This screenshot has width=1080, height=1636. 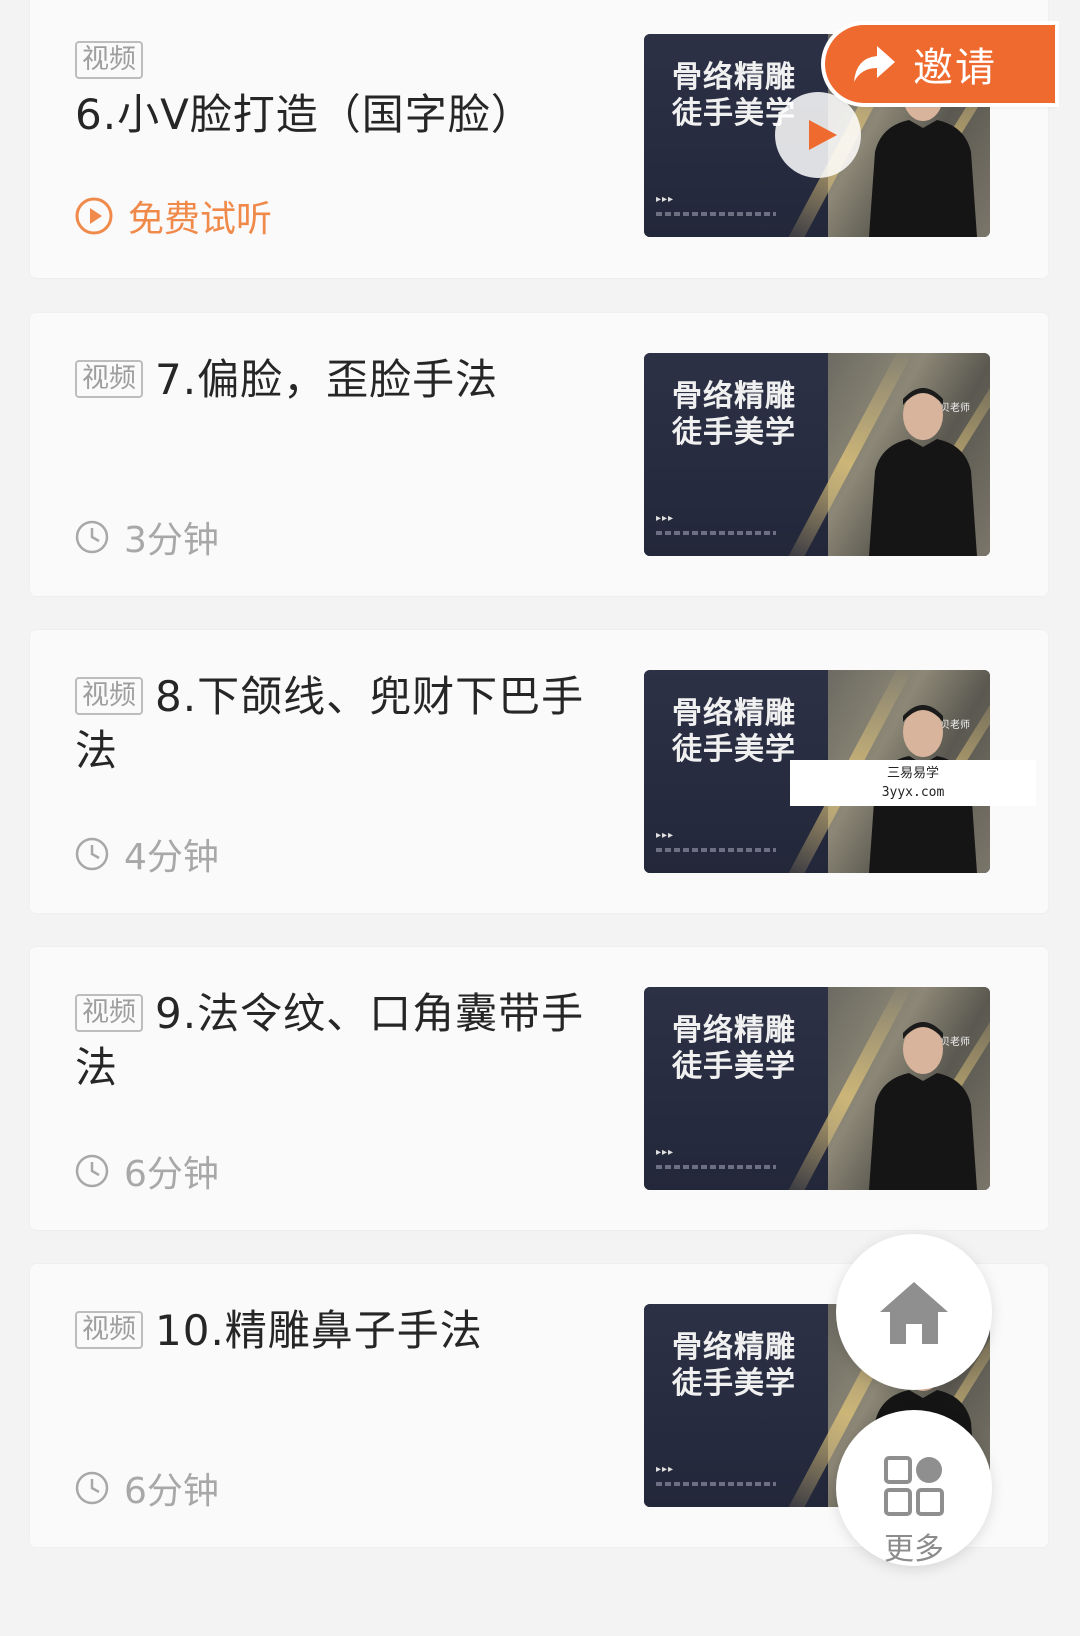 What do you see at coordinates (914, 1549) in the screenshot?
I see `more-label: 更多` at bounding box center [914, 1549].